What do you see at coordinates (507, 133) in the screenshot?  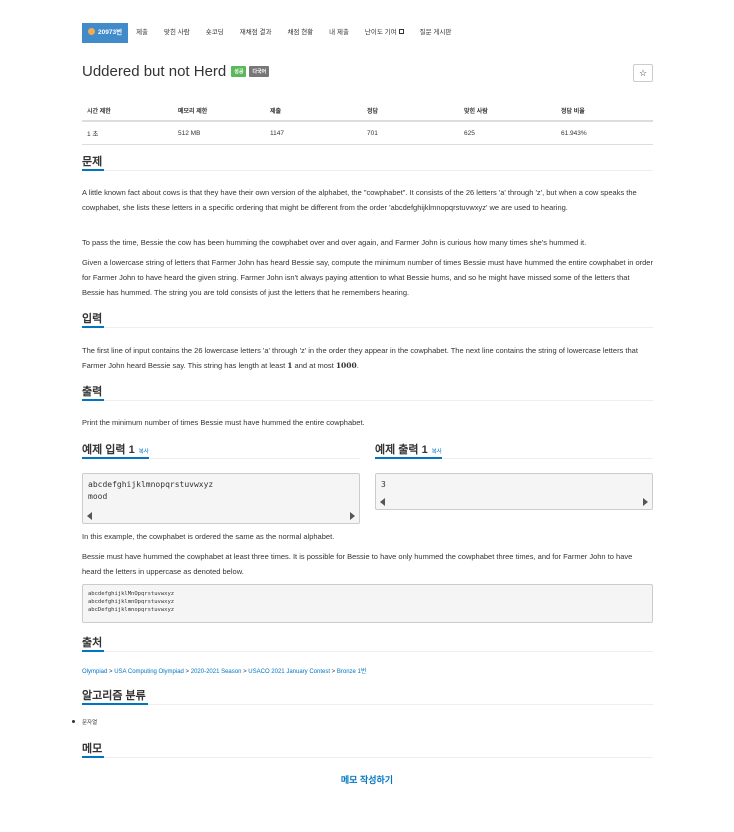 I see `info-value: 625` at bounding box center [507, 133].